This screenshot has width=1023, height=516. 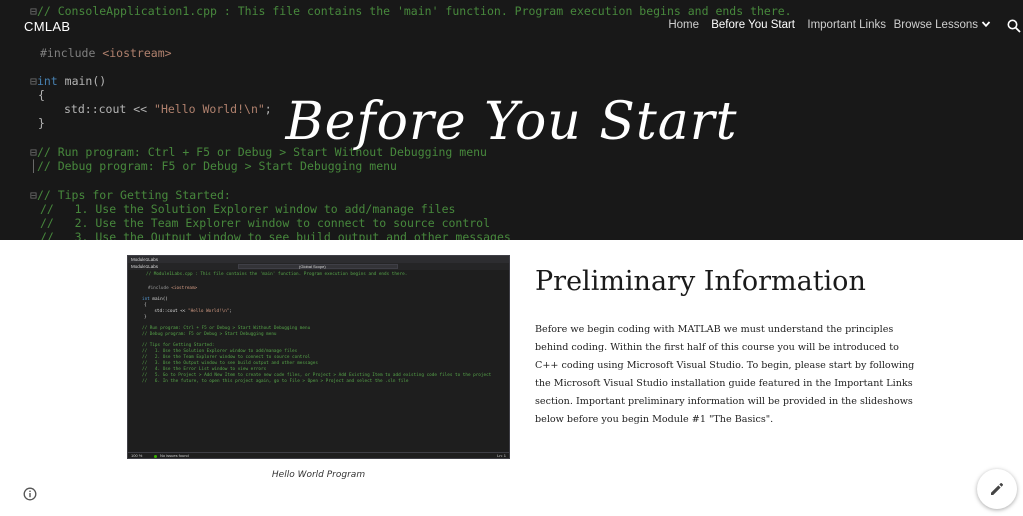 What do you see at coordinates (146, 299) in the screenshot?
I see `ss-code-keyword: int` at bounding box center [146, 299].